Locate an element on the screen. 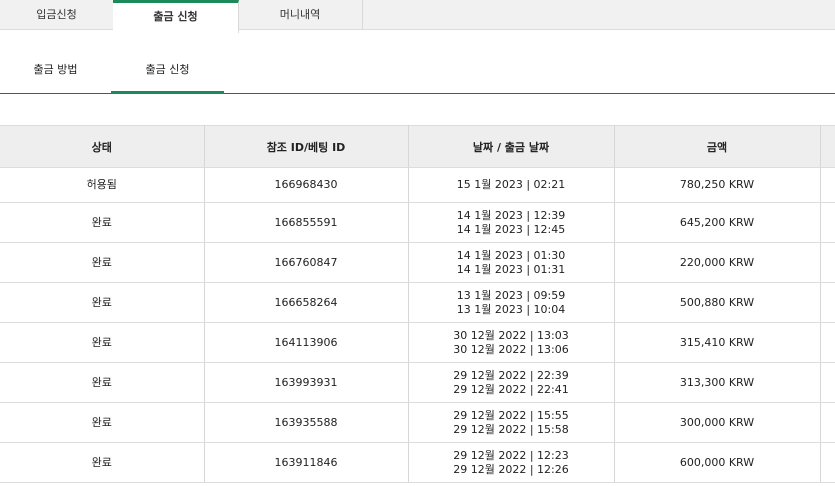  date-line: 29 12월 2022 | 15:55 is located at coordinates (511, 415).